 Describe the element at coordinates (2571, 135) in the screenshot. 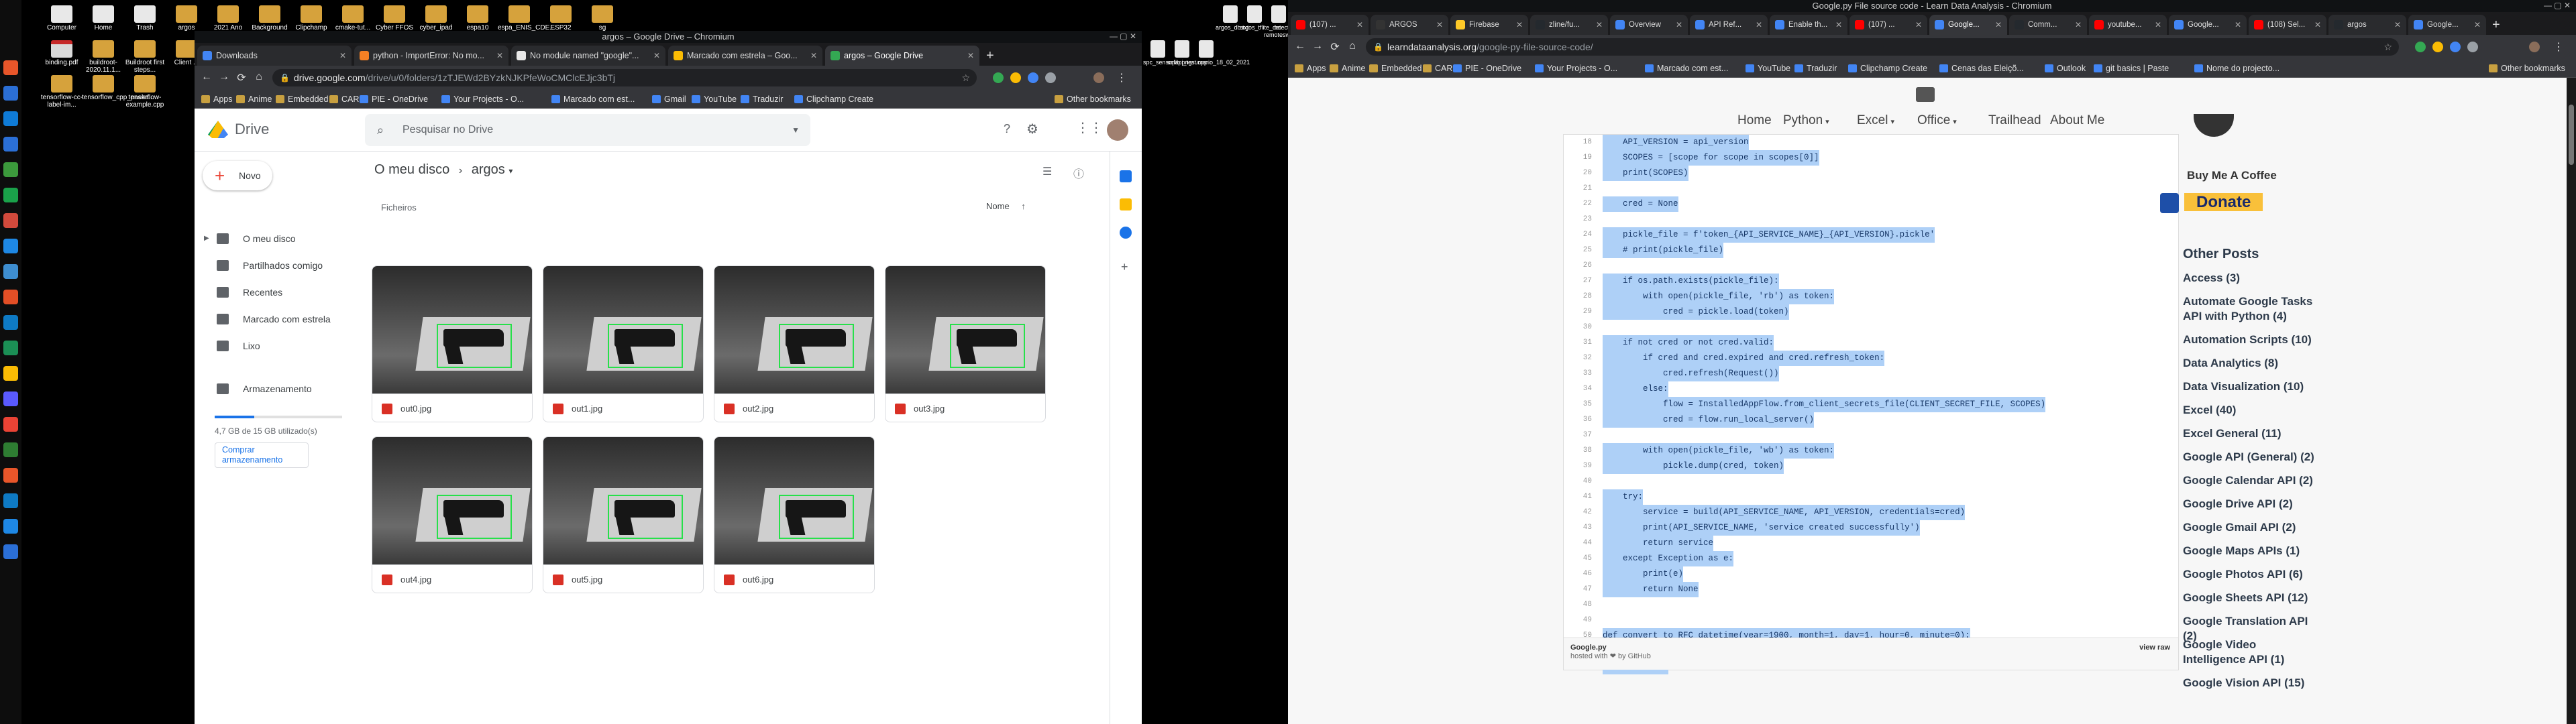

I see `scrollbar-thumb` at that location.